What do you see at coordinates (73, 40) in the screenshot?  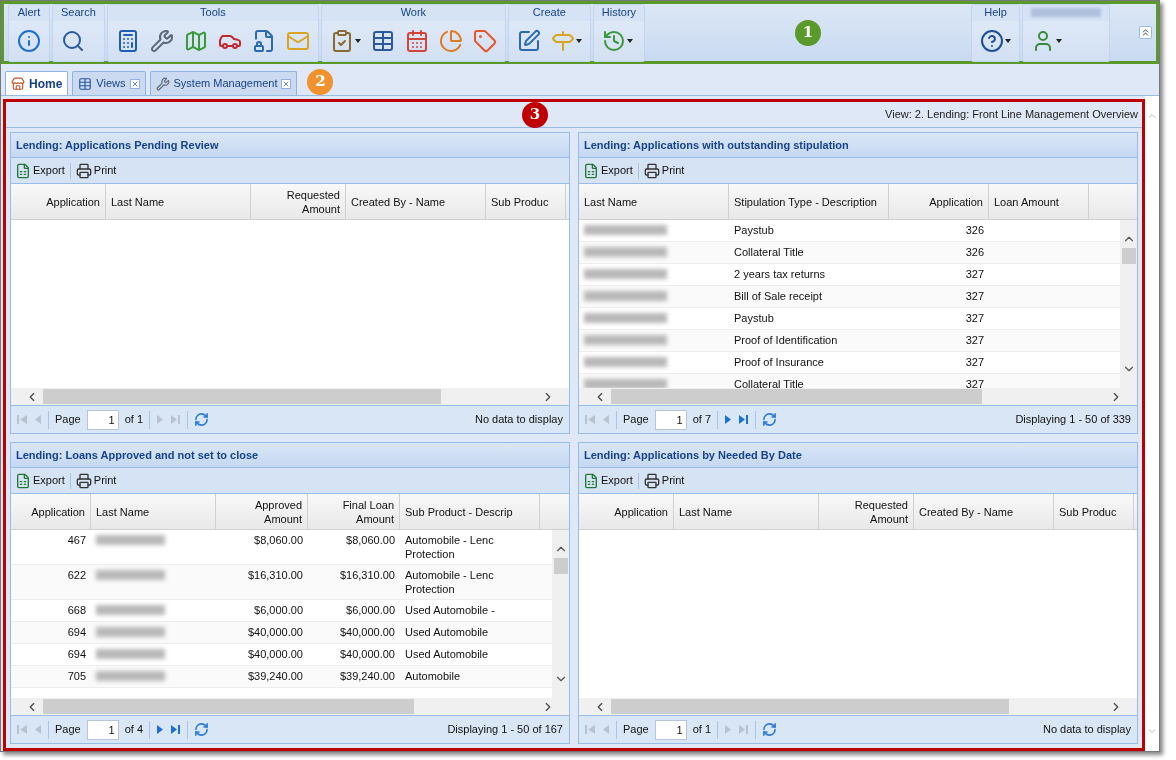 I see `search-icon` at bounding box center [73, 40].